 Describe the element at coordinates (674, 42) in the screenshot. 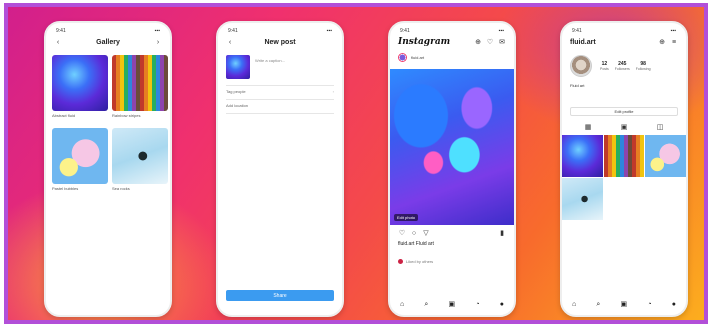

I see `menu-icon: ≡` at that location.